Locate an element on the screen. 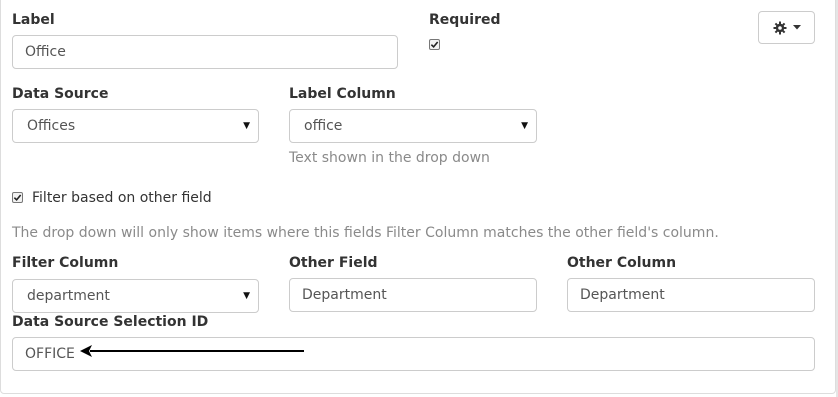 This screenshot has width=838, height=397. label-field-title: Label is located at coordinates (33, 20).